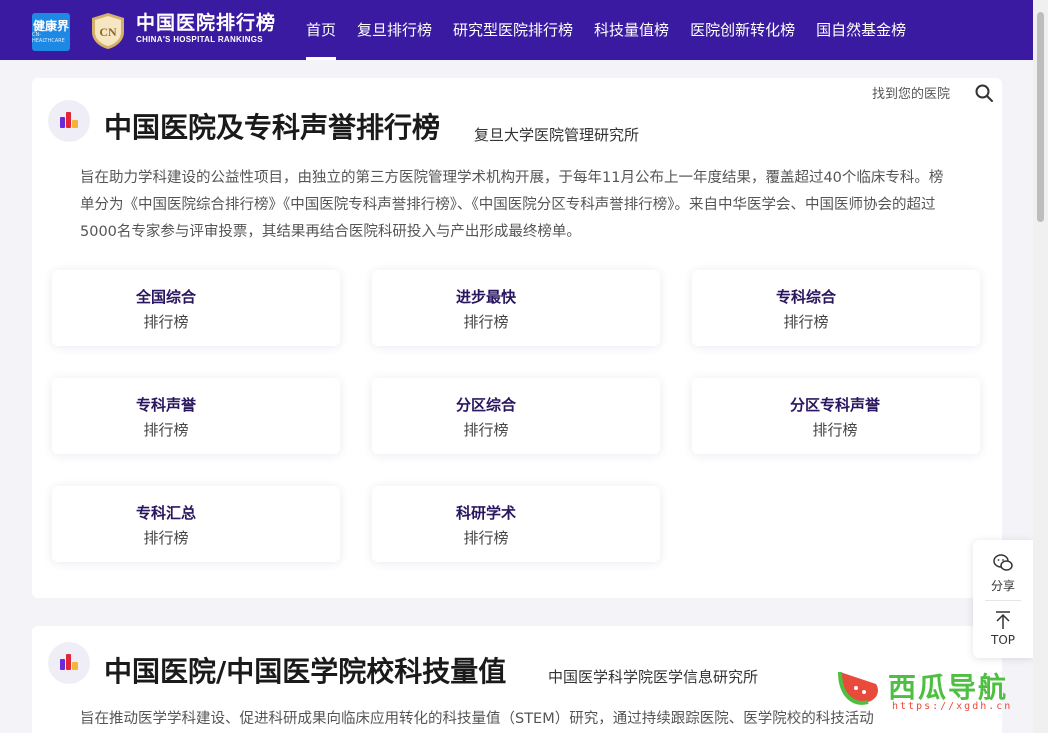  I want to click on card-title: 分区综合, so click(485, 405).